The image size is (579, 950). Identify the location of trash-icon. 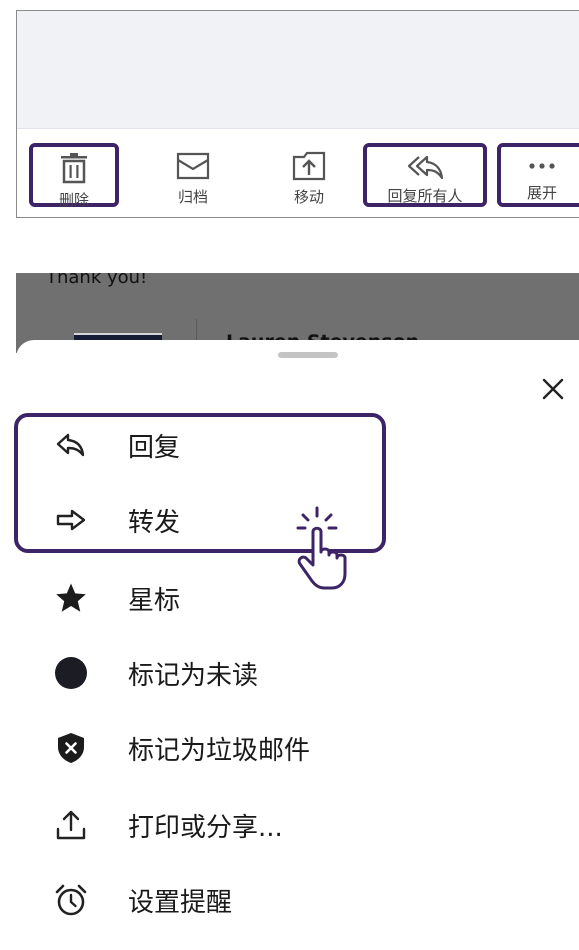
(74, 169).